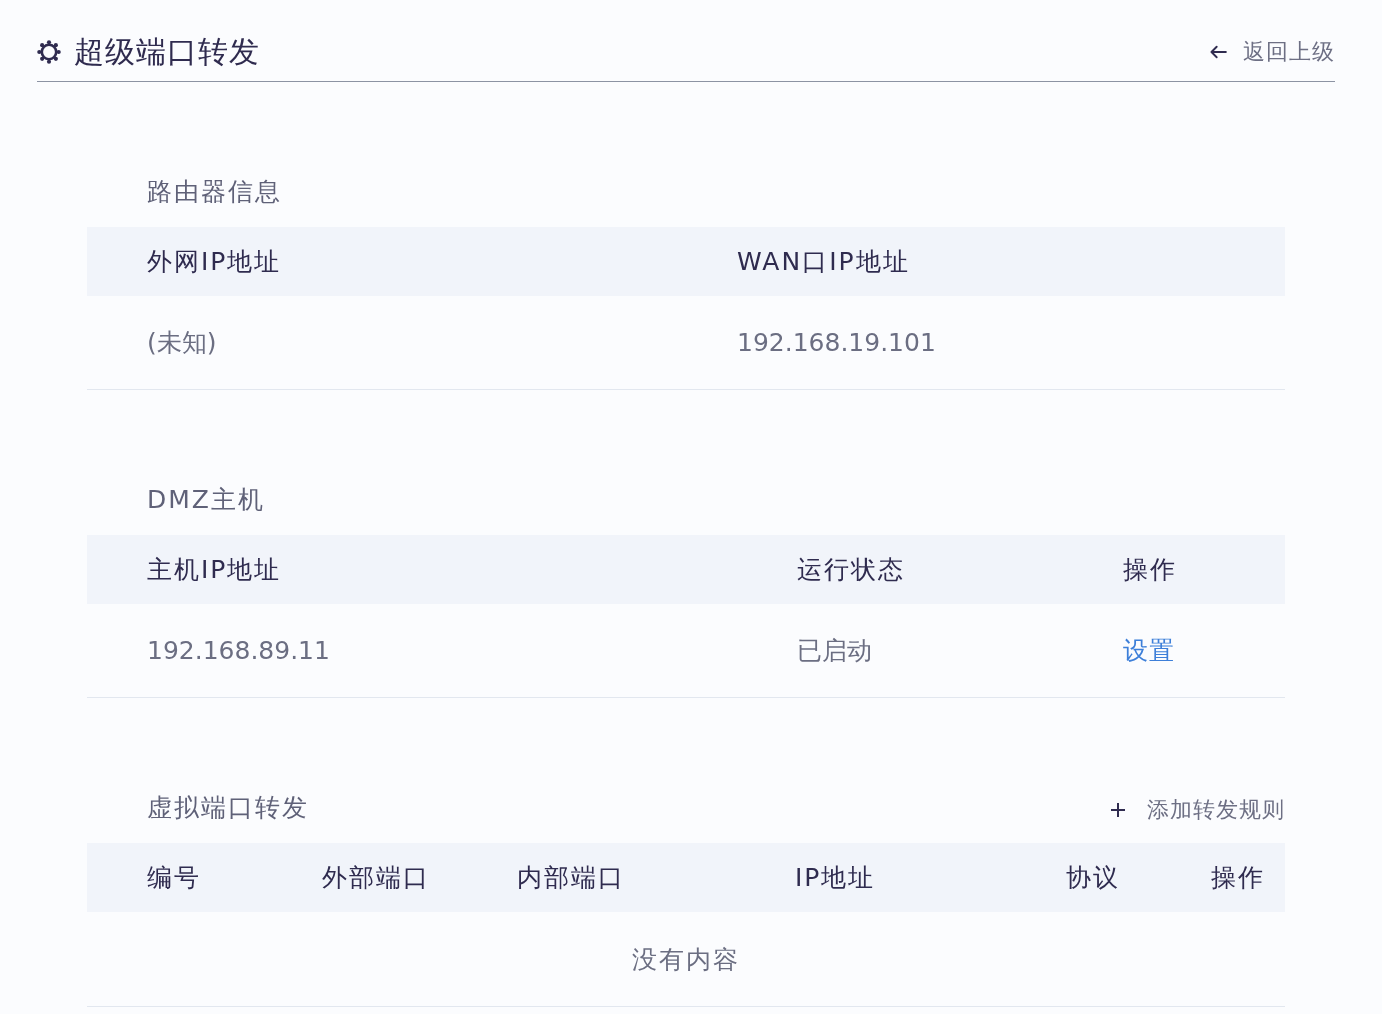 This screenshot has height=1014, width=1382. I want to click on data-text: 192.168.89.11, so click(238, 650).